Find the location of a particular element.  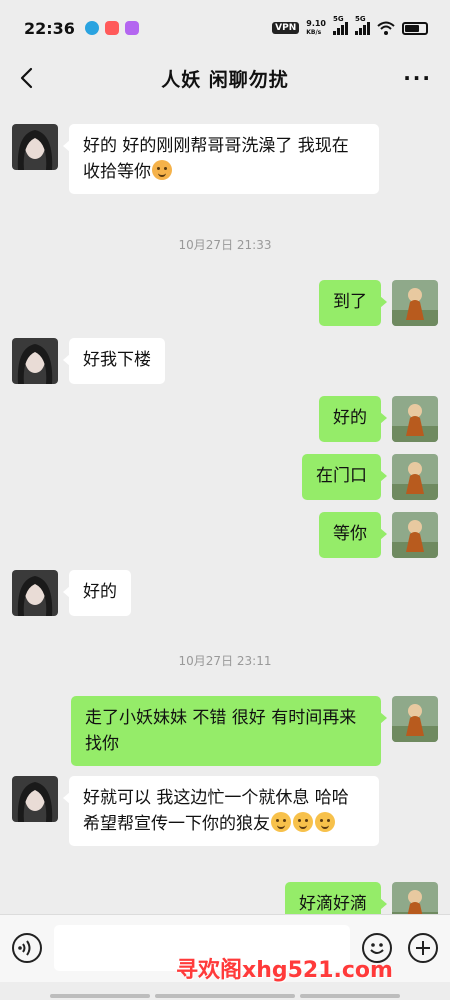

message-received: 好的 is located at coordinates (71, 593).